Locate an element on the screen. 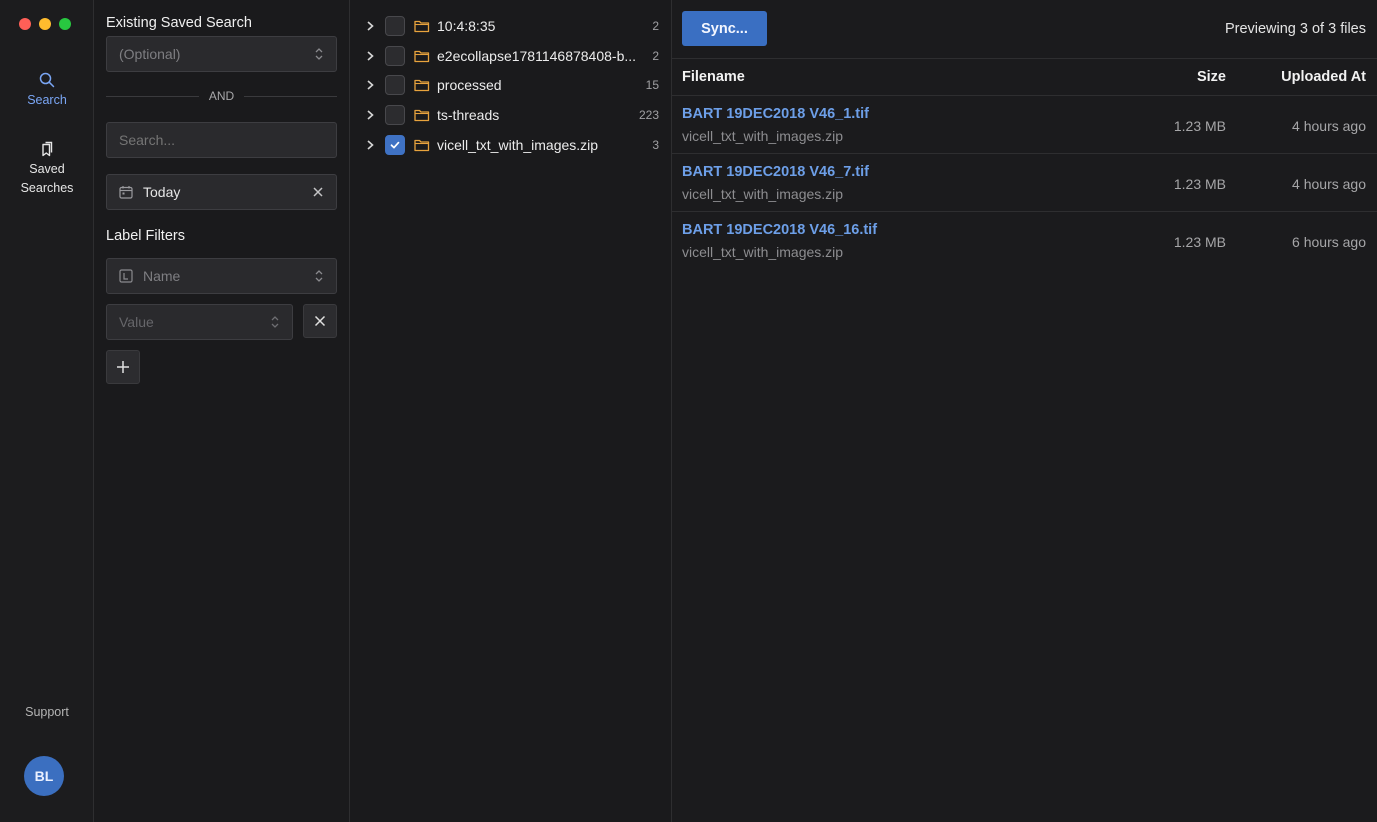  maximize-window-button is located at coordinates (65, 24).